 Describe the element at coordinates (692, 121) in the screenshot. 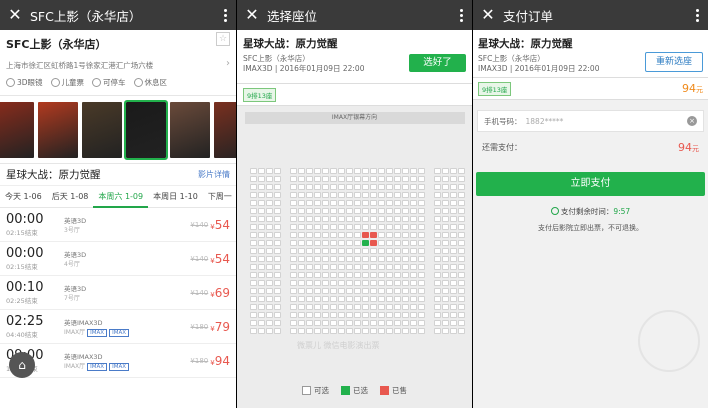

I see `clear-icon: ×` at that location.